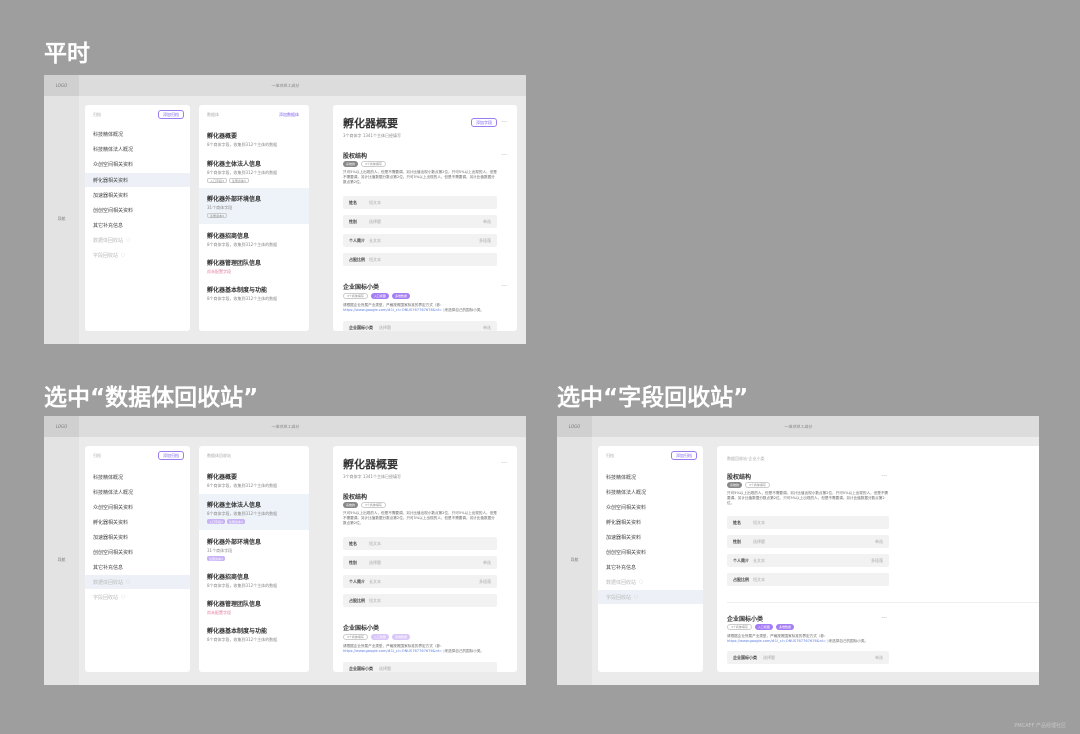 The image size is (1080, 734). Describe the element at coordinates (375, 581) in the screenshot. I see `field-type: 长文本` at that location.